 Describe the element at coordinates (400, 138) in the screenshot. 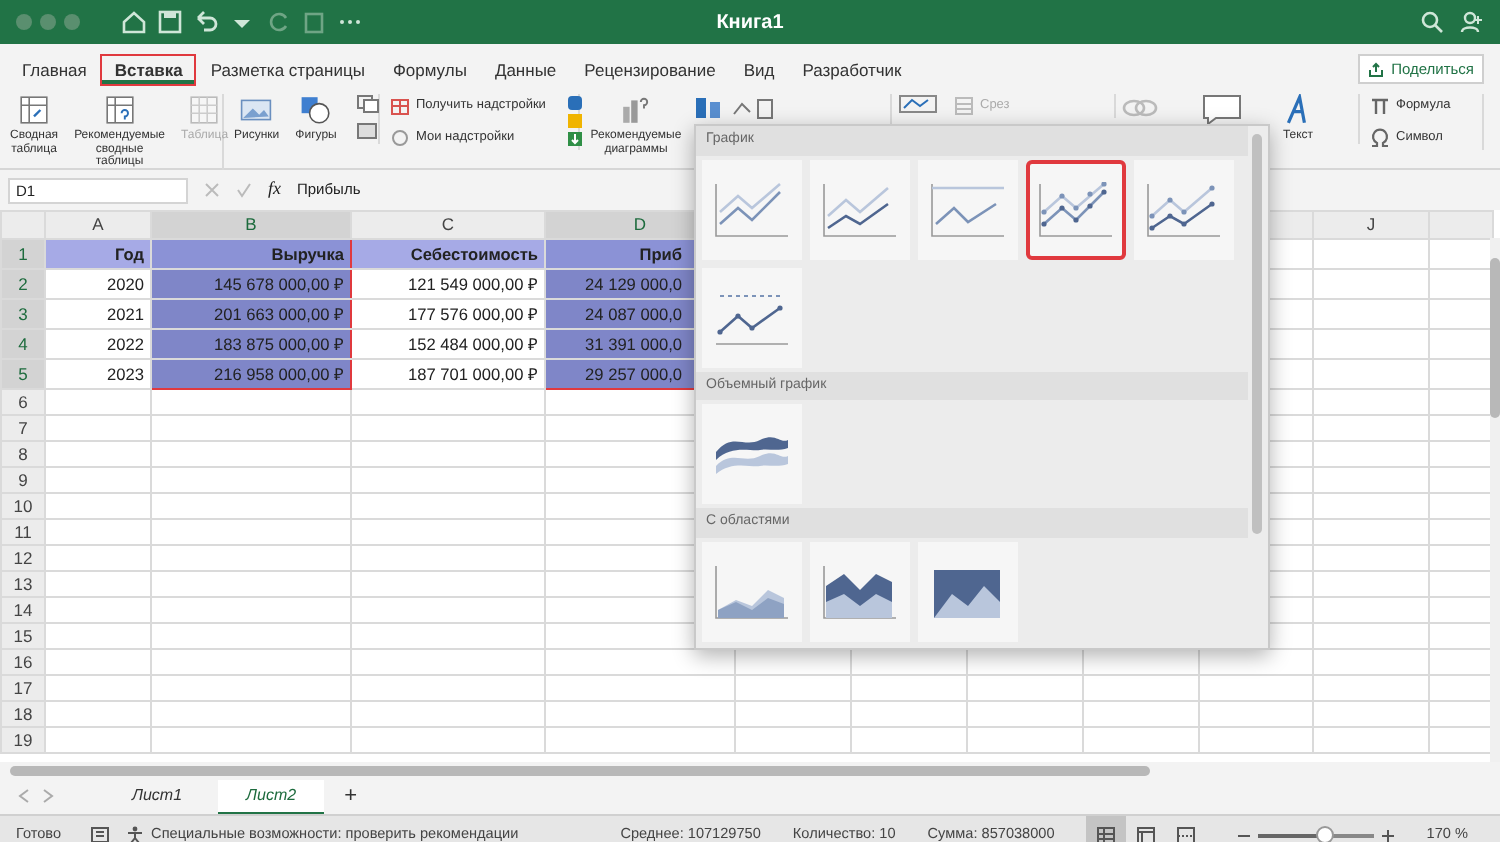

I see `circle-icon` at that location.